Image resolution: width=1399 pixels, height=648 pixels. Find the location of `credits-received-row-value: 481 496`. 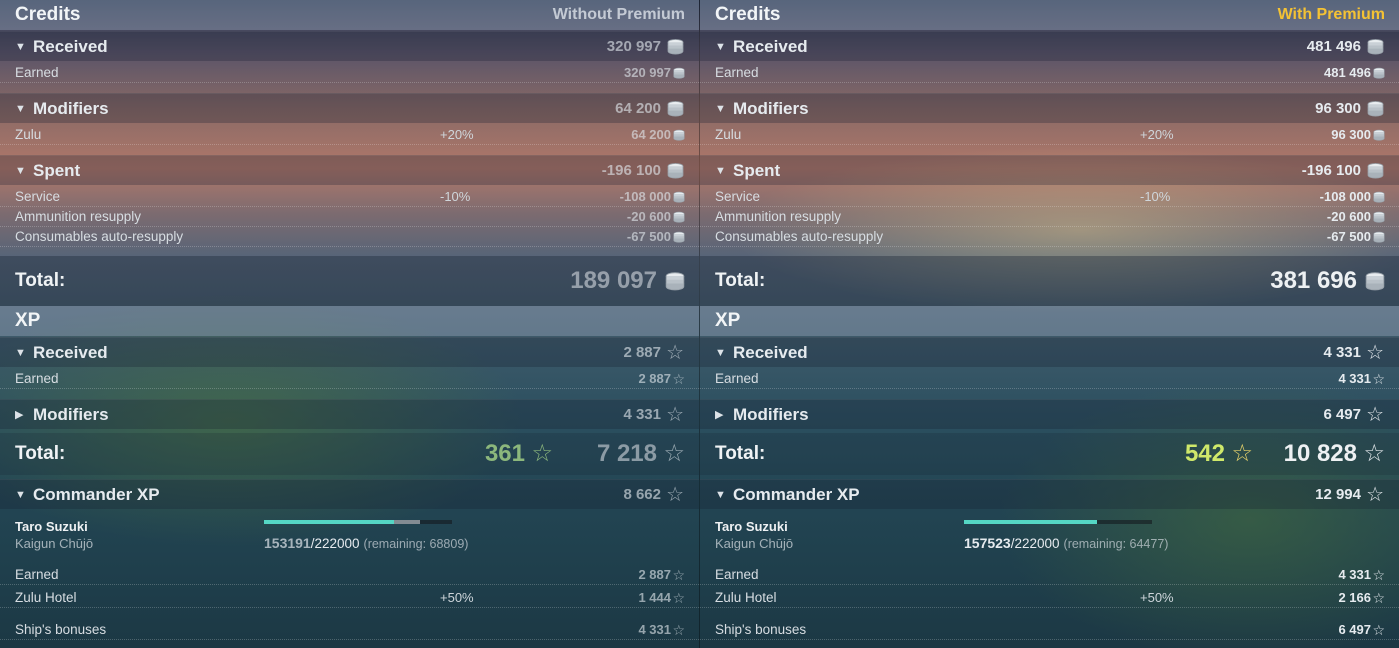

credits-received-row-value: 481 496 is located at coordinates (1333, 46).